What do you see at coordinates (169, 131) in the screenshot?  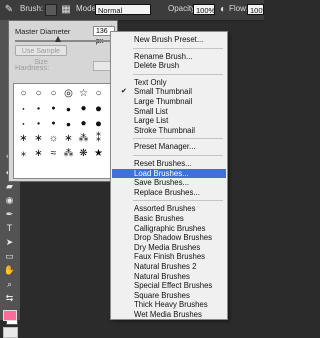 I see `menu-item: Stroke Thumbnail` at bounding box center [169, 131].